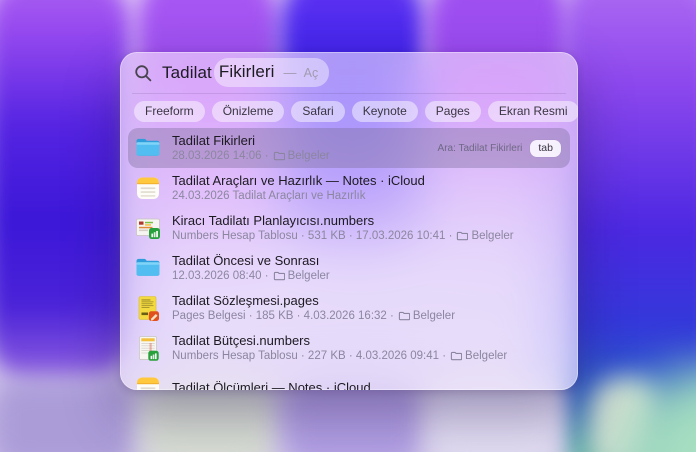 The image size is (696, 452). I want to click on autocomplete-suggestion: Fikirleri — Aç, so click(271, 72).